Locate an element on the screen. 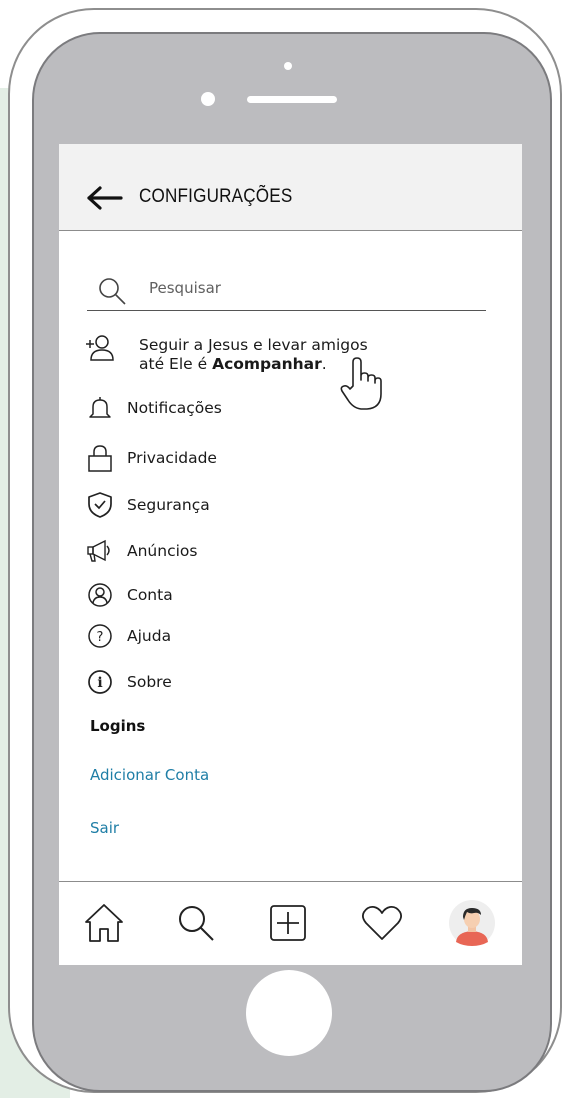 This screenshot has width=567, height=1098. add-user-icon is located at coordinates (100, 349).